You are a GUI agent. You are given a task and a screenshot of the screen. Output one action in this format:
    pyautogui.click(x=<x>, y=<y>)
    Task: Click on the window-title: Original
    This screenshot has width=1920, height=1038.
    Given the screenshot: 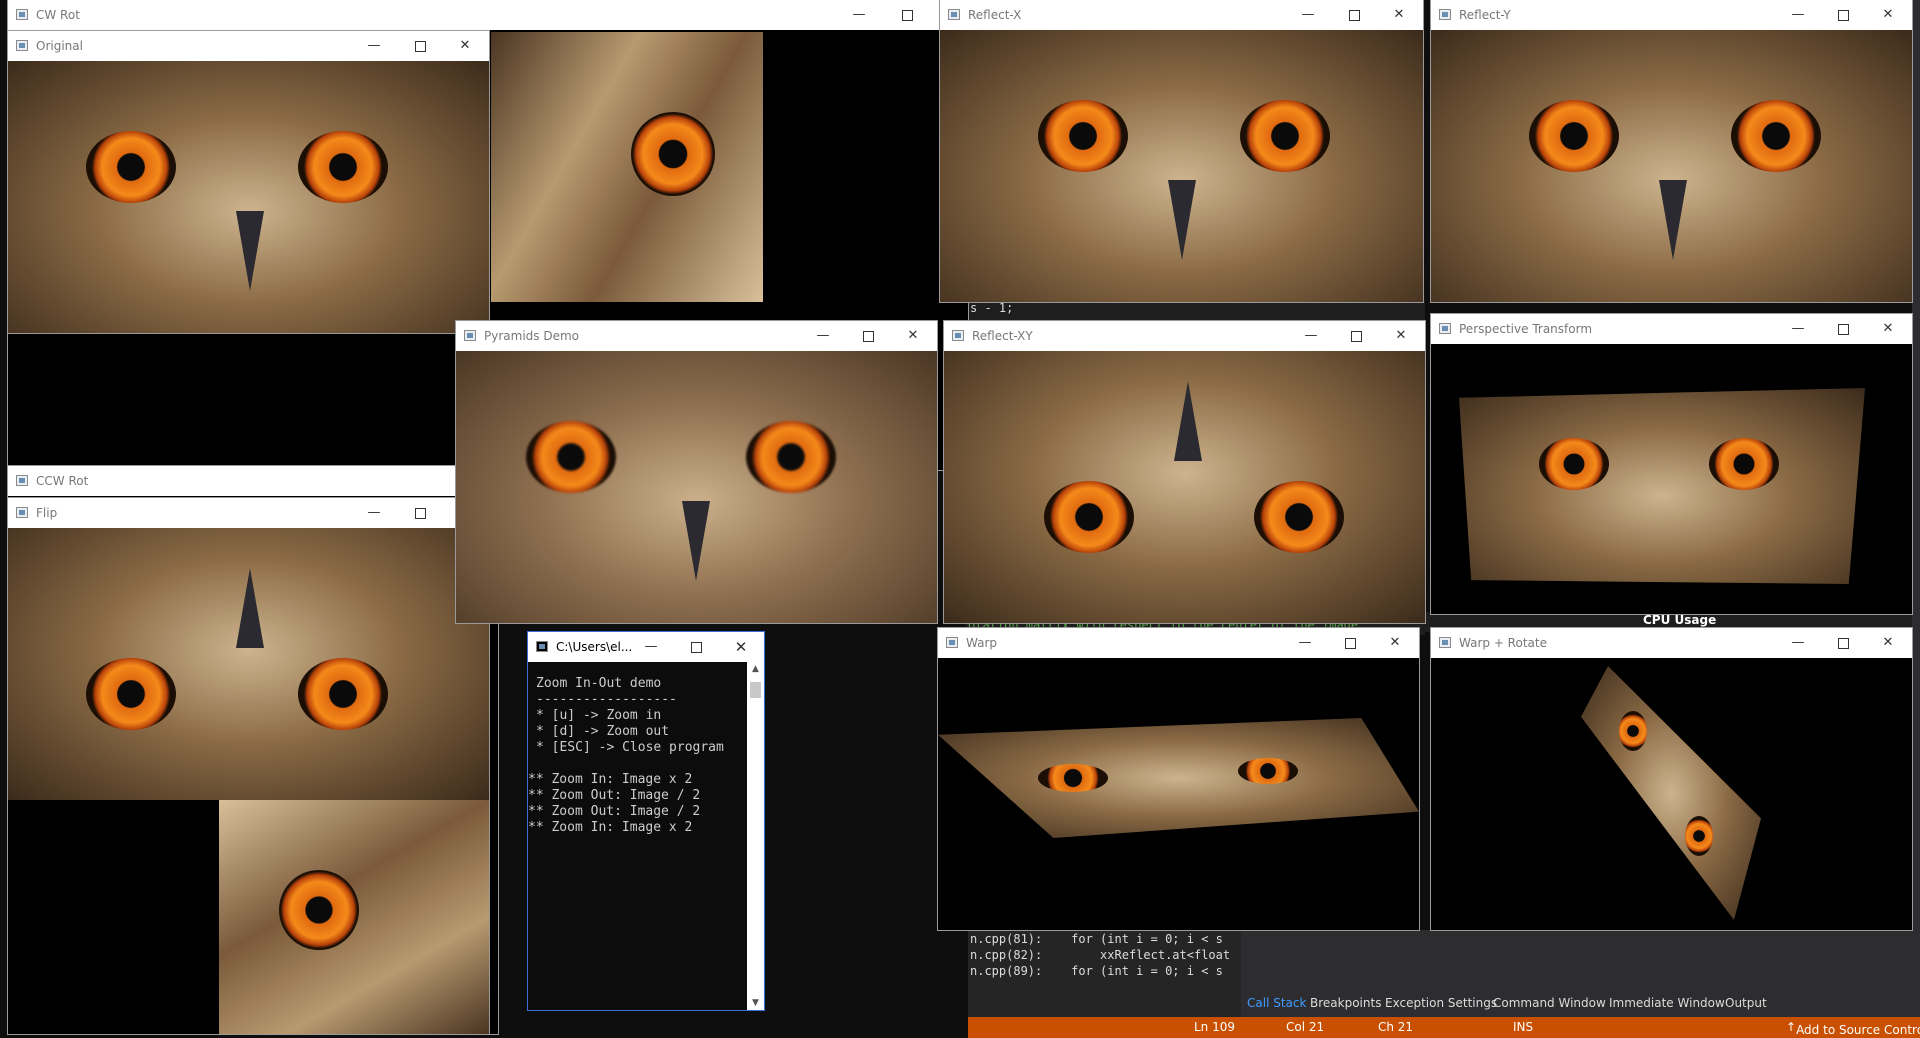 What is the action you would take?
    pyautogui.click(x=59, y=46)
    